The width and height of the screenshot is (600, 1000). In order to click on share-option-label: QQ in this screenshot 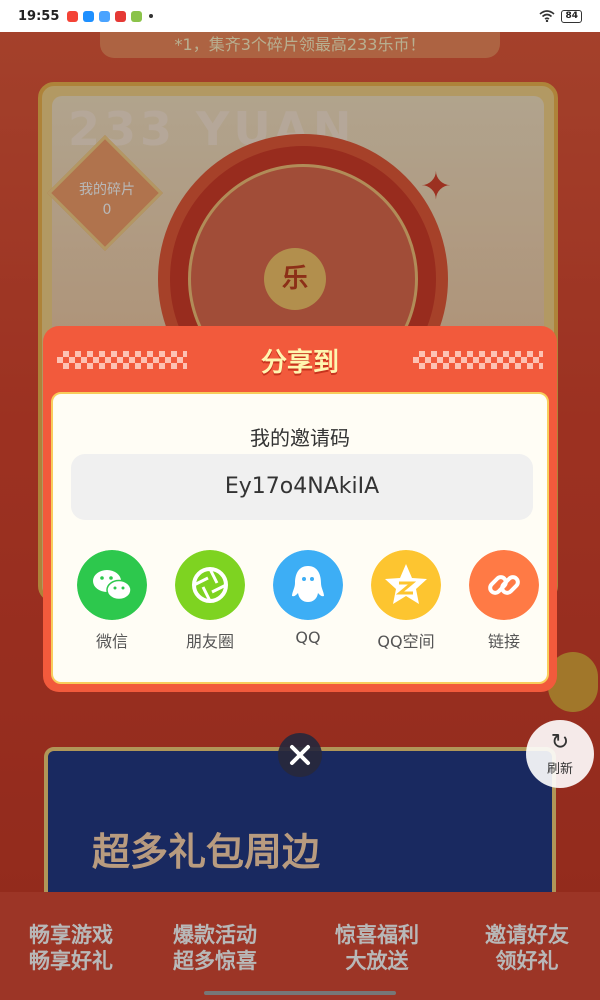, I will do `click(308, 637)`.